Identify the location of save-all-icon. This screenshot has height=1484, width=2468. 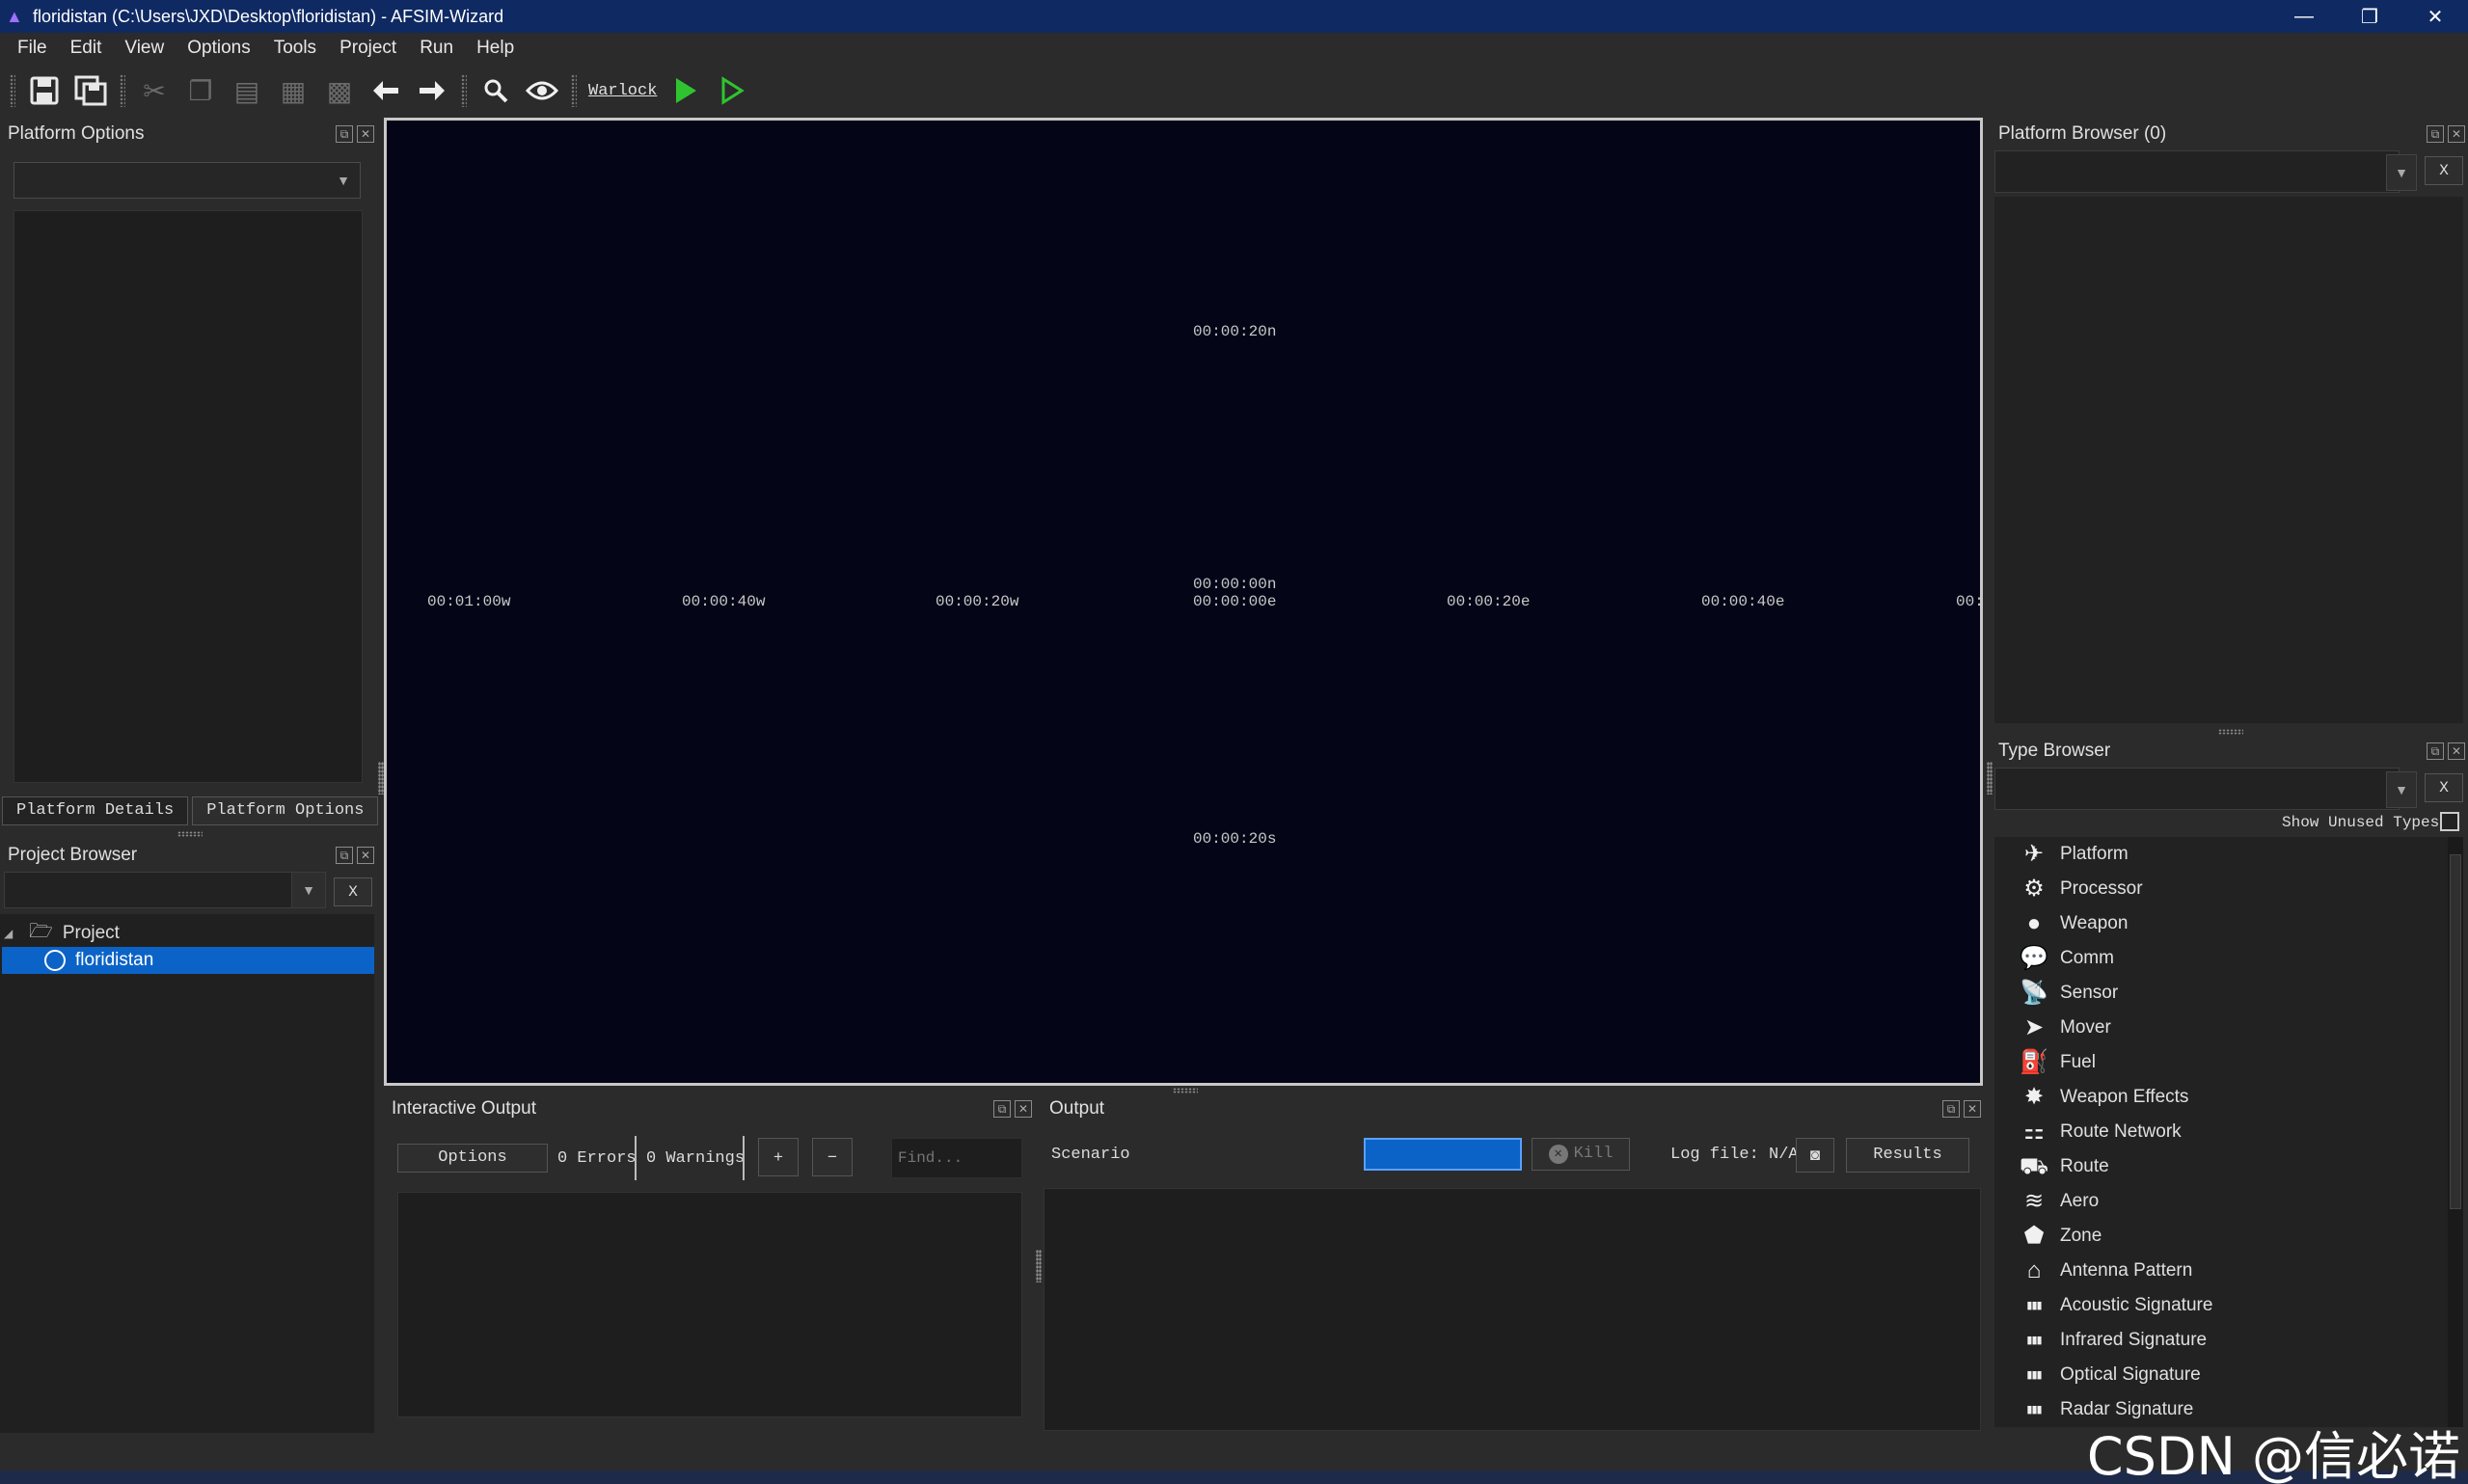
(90, 90).